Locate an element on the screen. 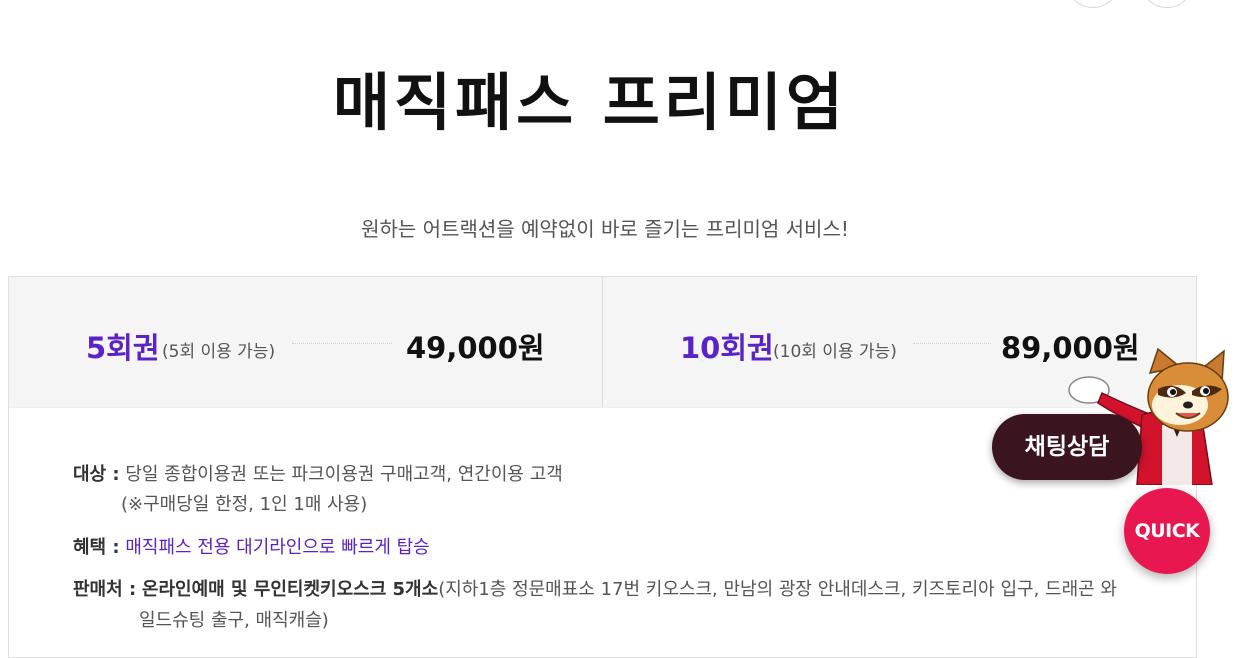 This screenshot has height=658, width=1237. info-target-note: (※구매당일 한정, 1인 1매 사용) is located at coordinates (244, 504).